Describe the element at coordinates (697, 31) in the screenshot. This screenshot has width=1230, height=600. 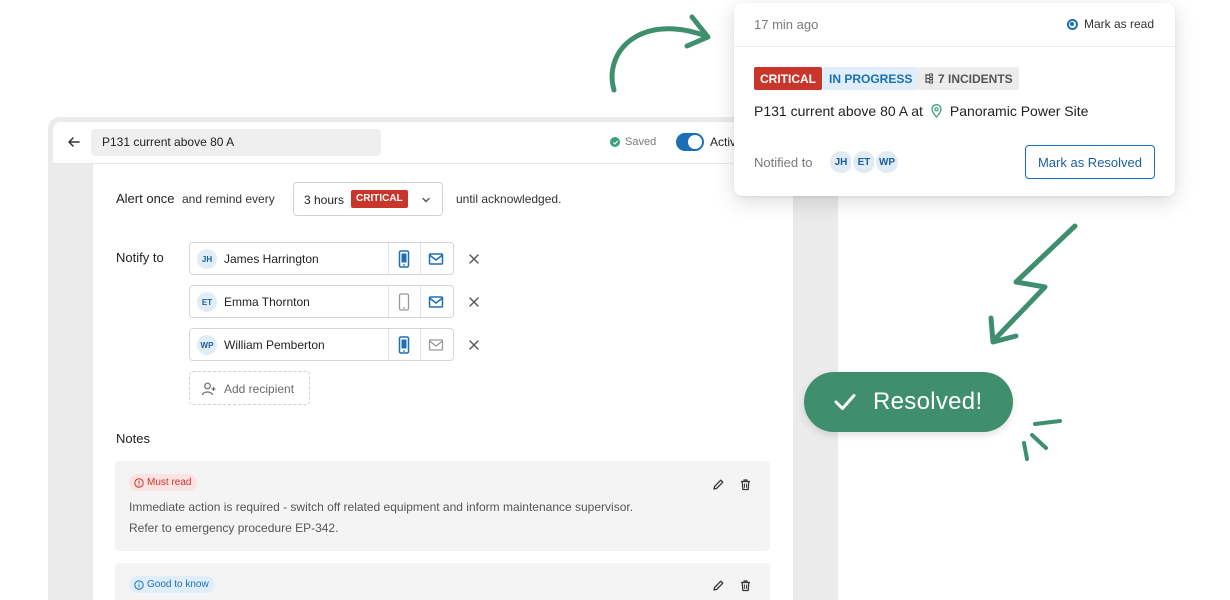
I see `curved-arrow-head-icon` at that location.